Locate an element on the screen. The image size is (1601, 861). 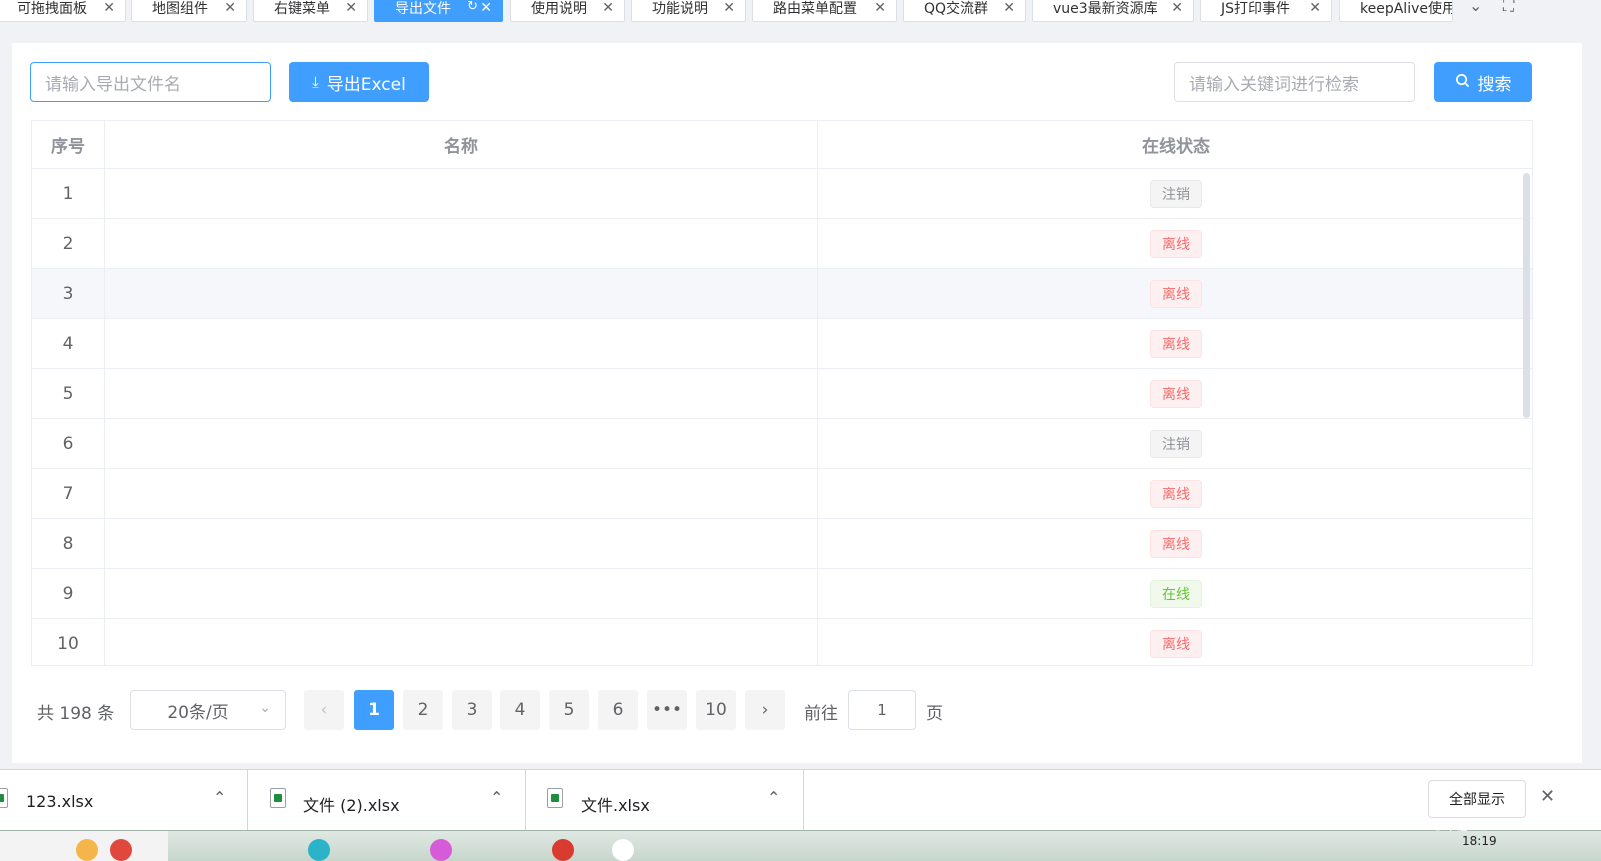
page-number-button: 5 is located at coordinates (569, 710).